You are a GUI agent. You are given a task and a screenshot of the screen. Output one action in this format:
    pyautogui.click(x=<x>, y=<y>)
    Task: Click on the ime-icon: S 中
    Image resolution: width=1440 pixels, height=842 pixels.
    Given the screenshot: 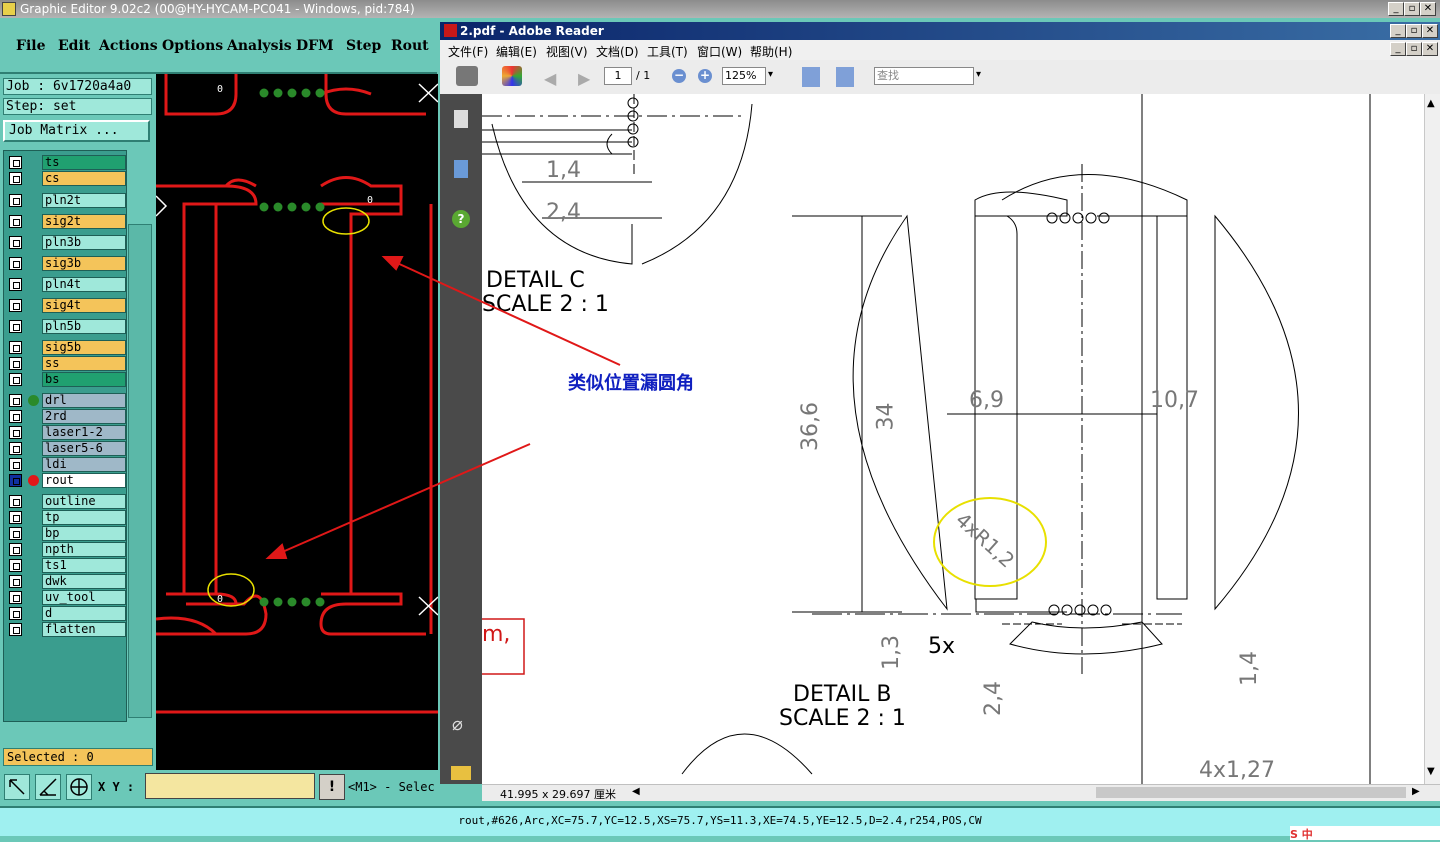 What is the action you would take?
    pyautogui.click(x=1301, y=834)
    